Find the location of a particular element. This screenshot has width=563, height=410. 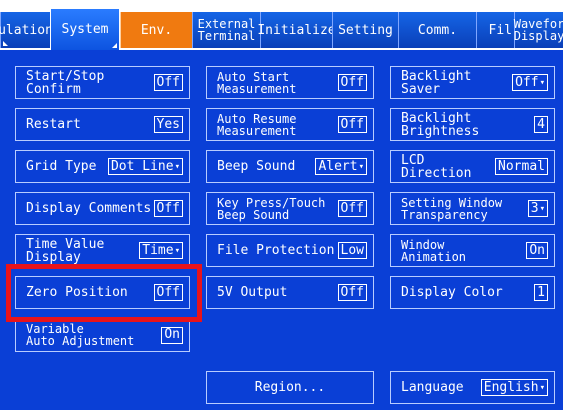

lcd-direction-label: LCD Direction is located at coordinates (436, 166).